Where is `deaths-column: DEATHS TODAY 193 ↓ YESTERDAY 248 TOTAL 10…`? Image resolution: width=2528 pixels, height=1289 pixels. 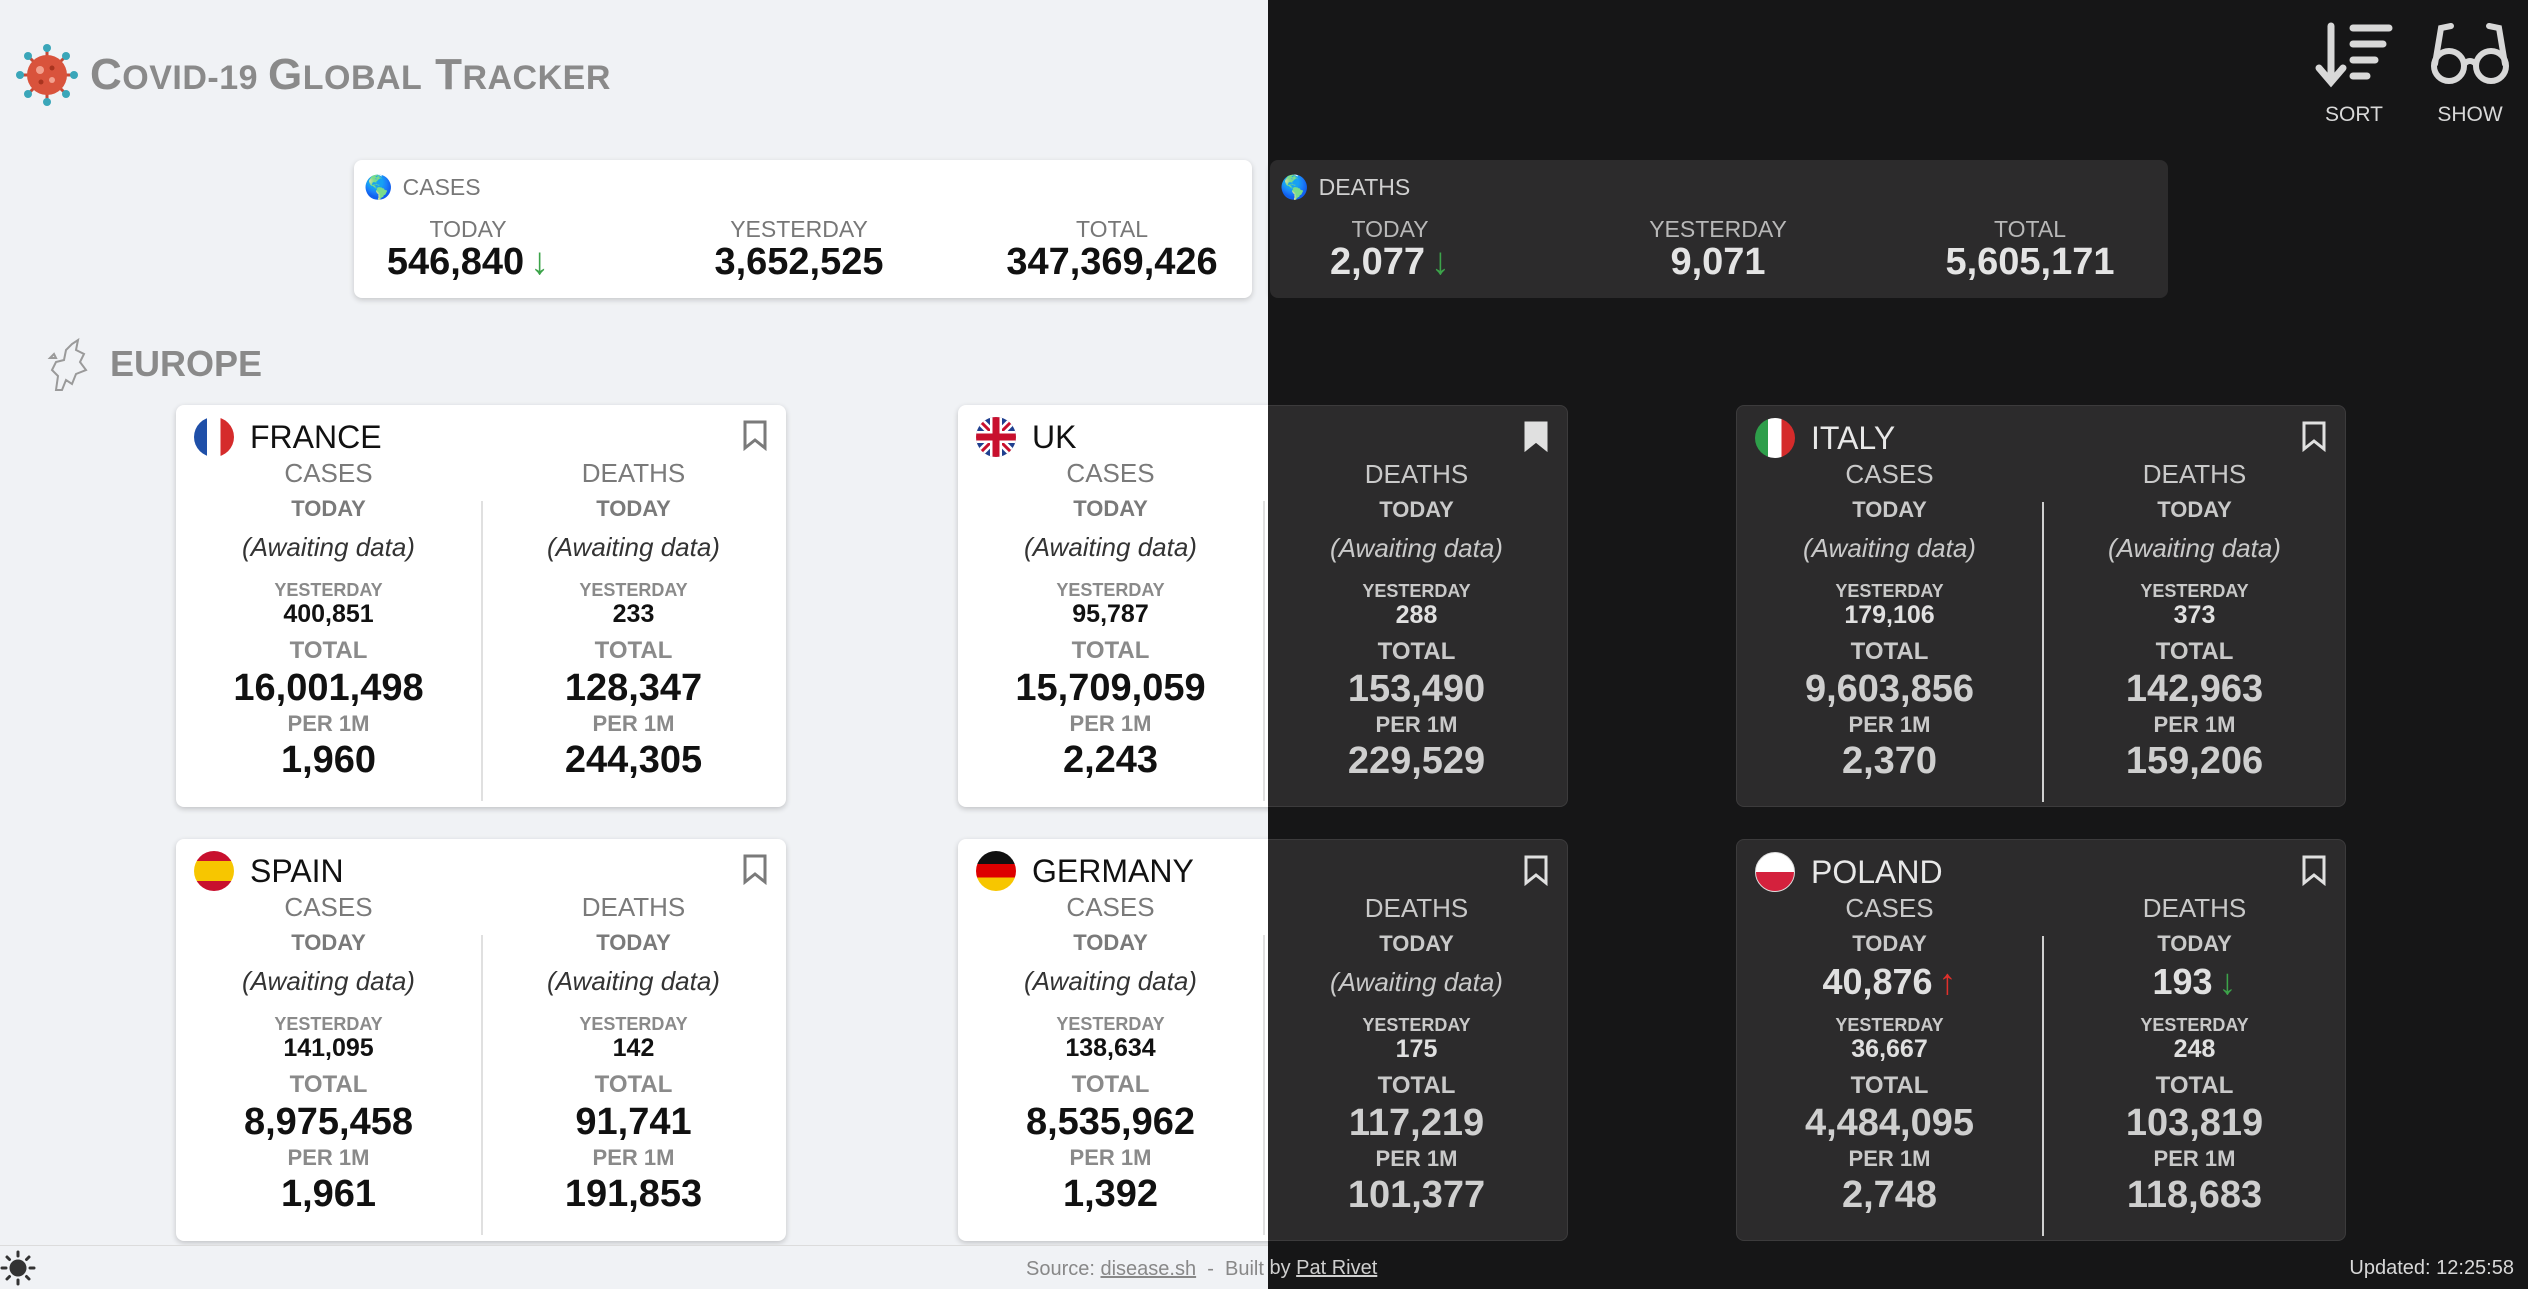 deaths-column: DEATHS TODAY 193 ↓ YESTERDAY 248 TOTAL 10… is located at coordinates (2194, 1054).